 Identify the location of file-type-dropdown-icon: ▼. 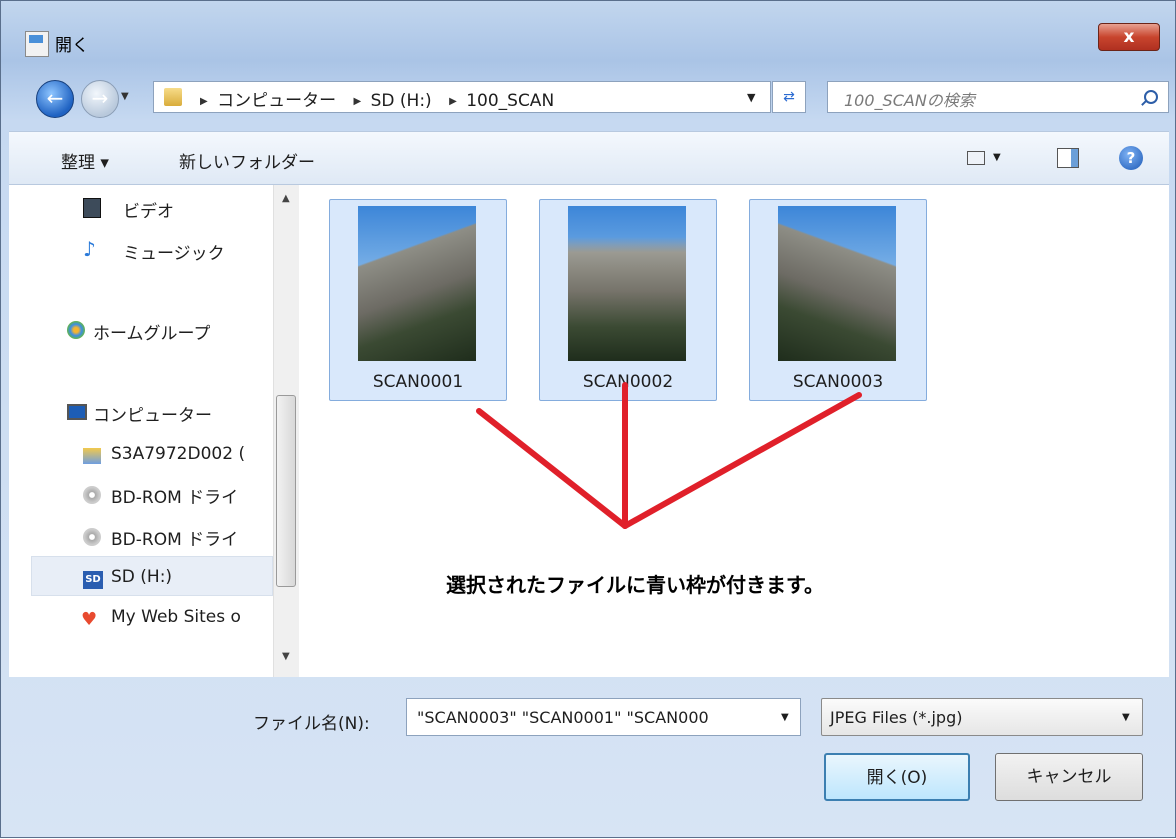
(1126, 717).